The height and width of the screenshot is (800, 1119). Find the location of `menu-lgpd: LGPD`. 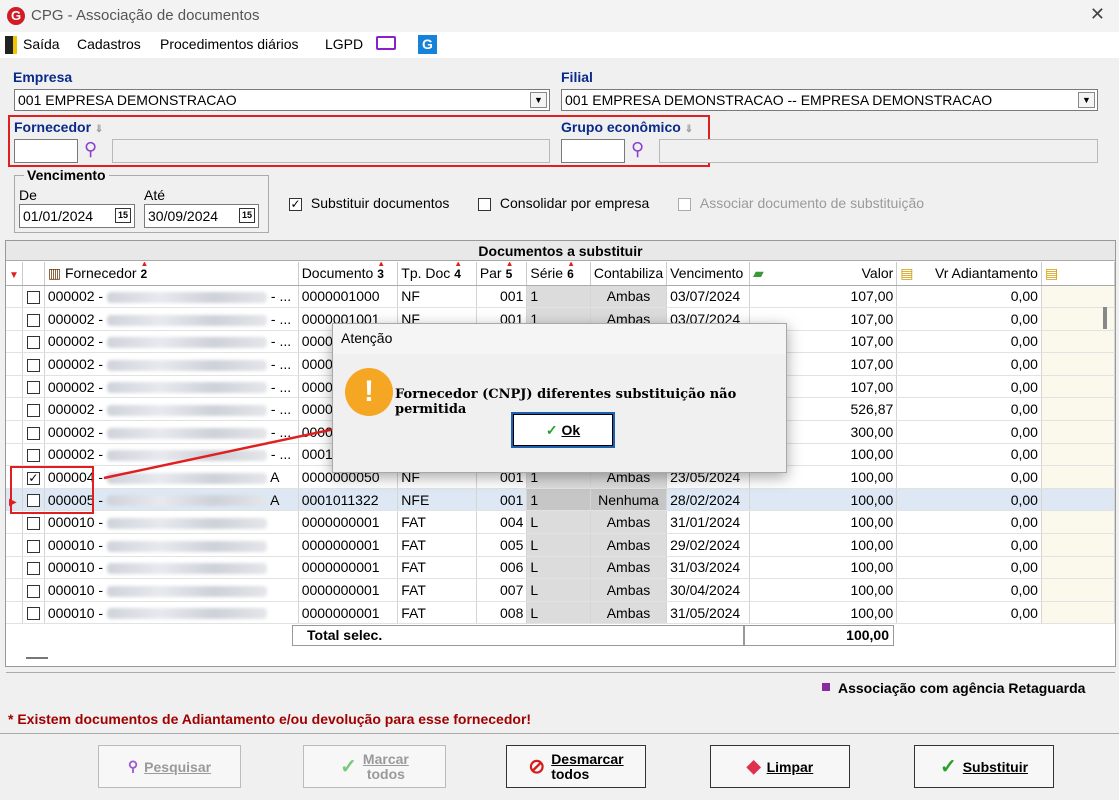

menu-lgpd: LGPD is located at coordinates (344, 44).